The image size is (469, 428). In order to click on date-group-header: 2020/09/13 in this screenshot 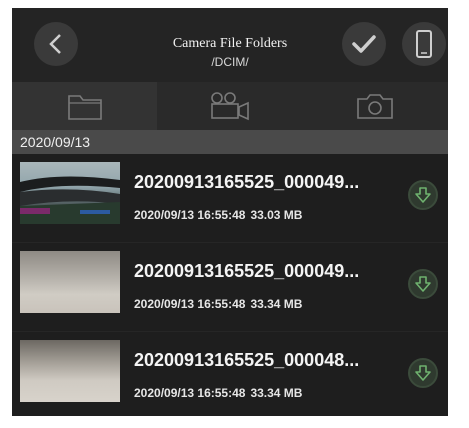, I will do `click(230, 142)`.